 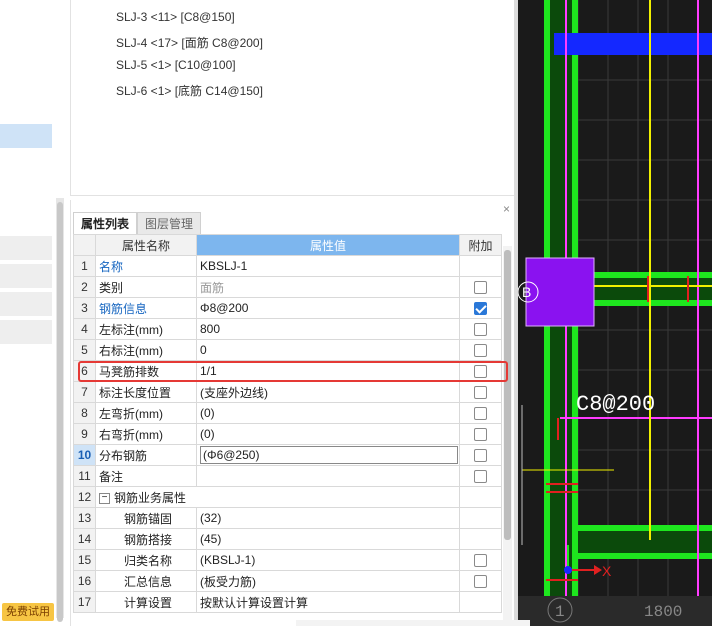 I want to click on row-number: 3, so click(x=84, y=308).